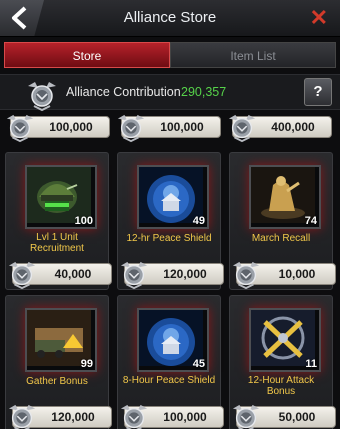 The height and width of the screenshot is (429, 340). I want to click on buy-button: 40,000, so click(59, 275).